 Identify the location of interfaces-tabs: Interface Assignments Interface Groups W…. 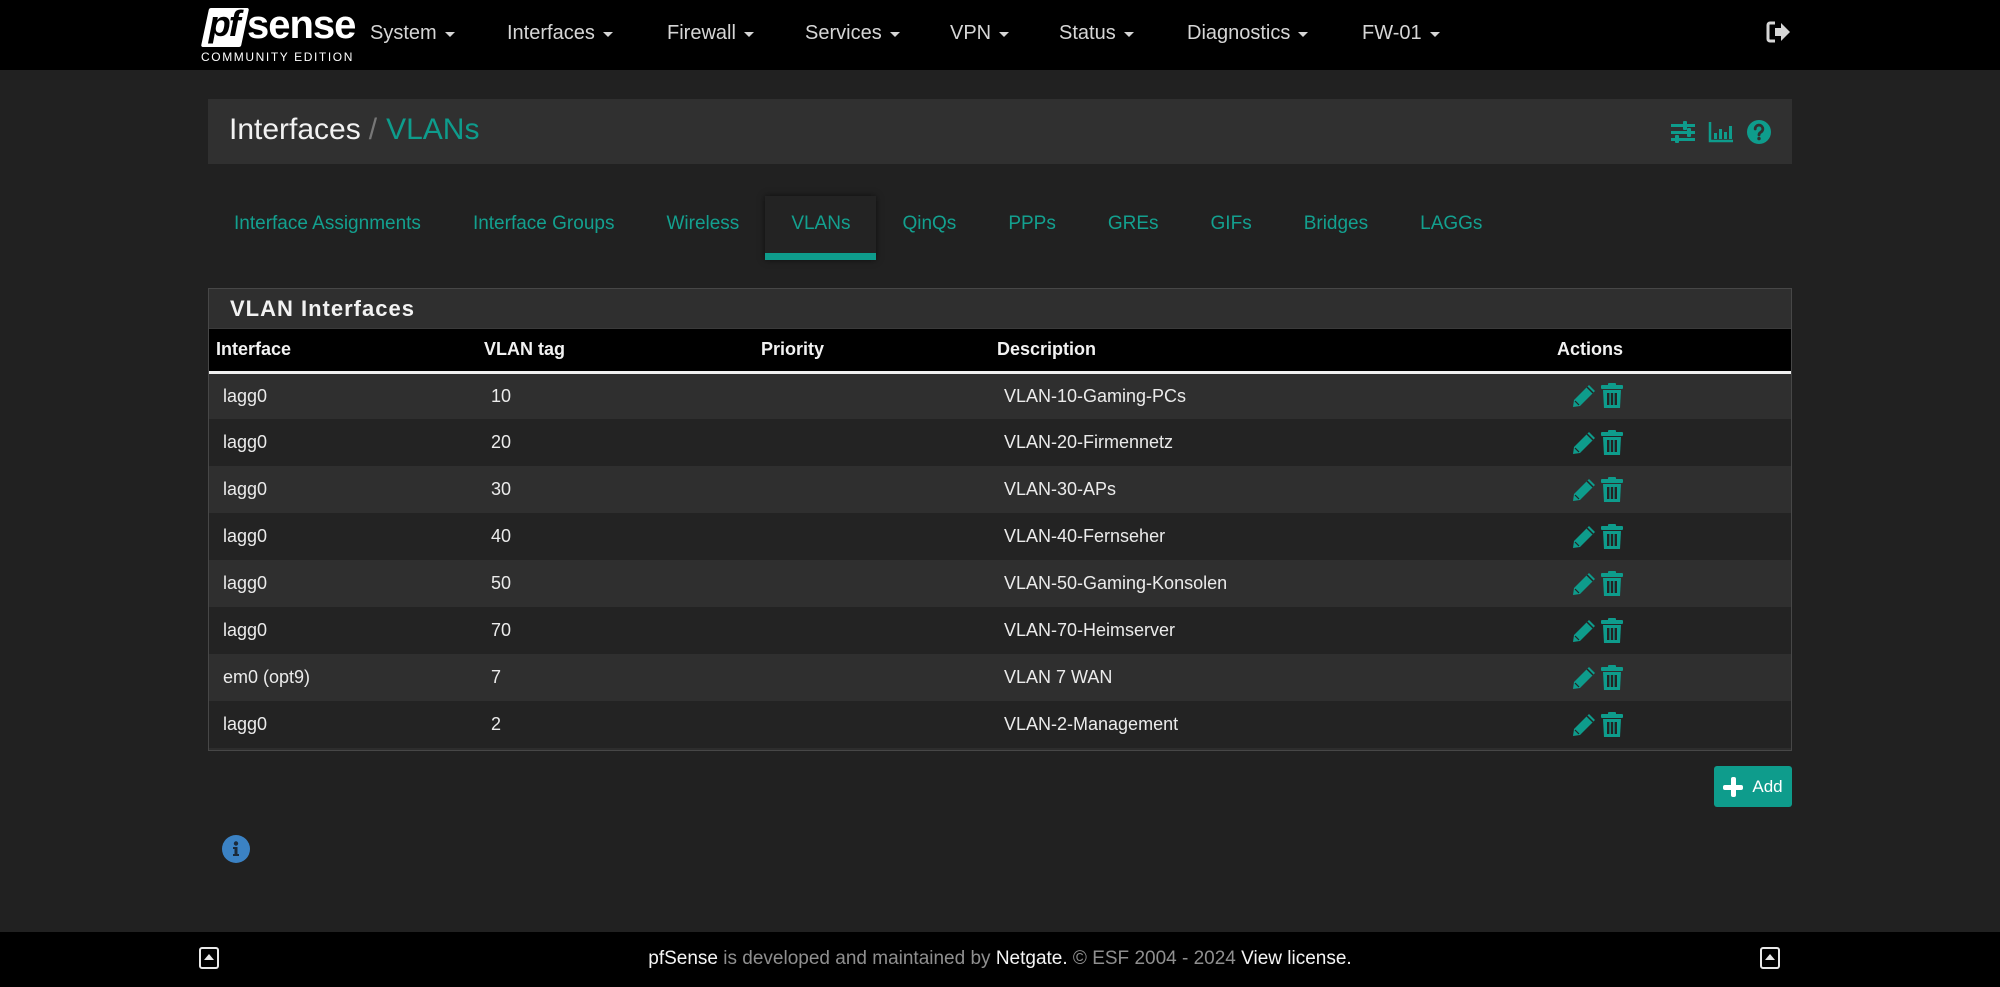
(858, 228).